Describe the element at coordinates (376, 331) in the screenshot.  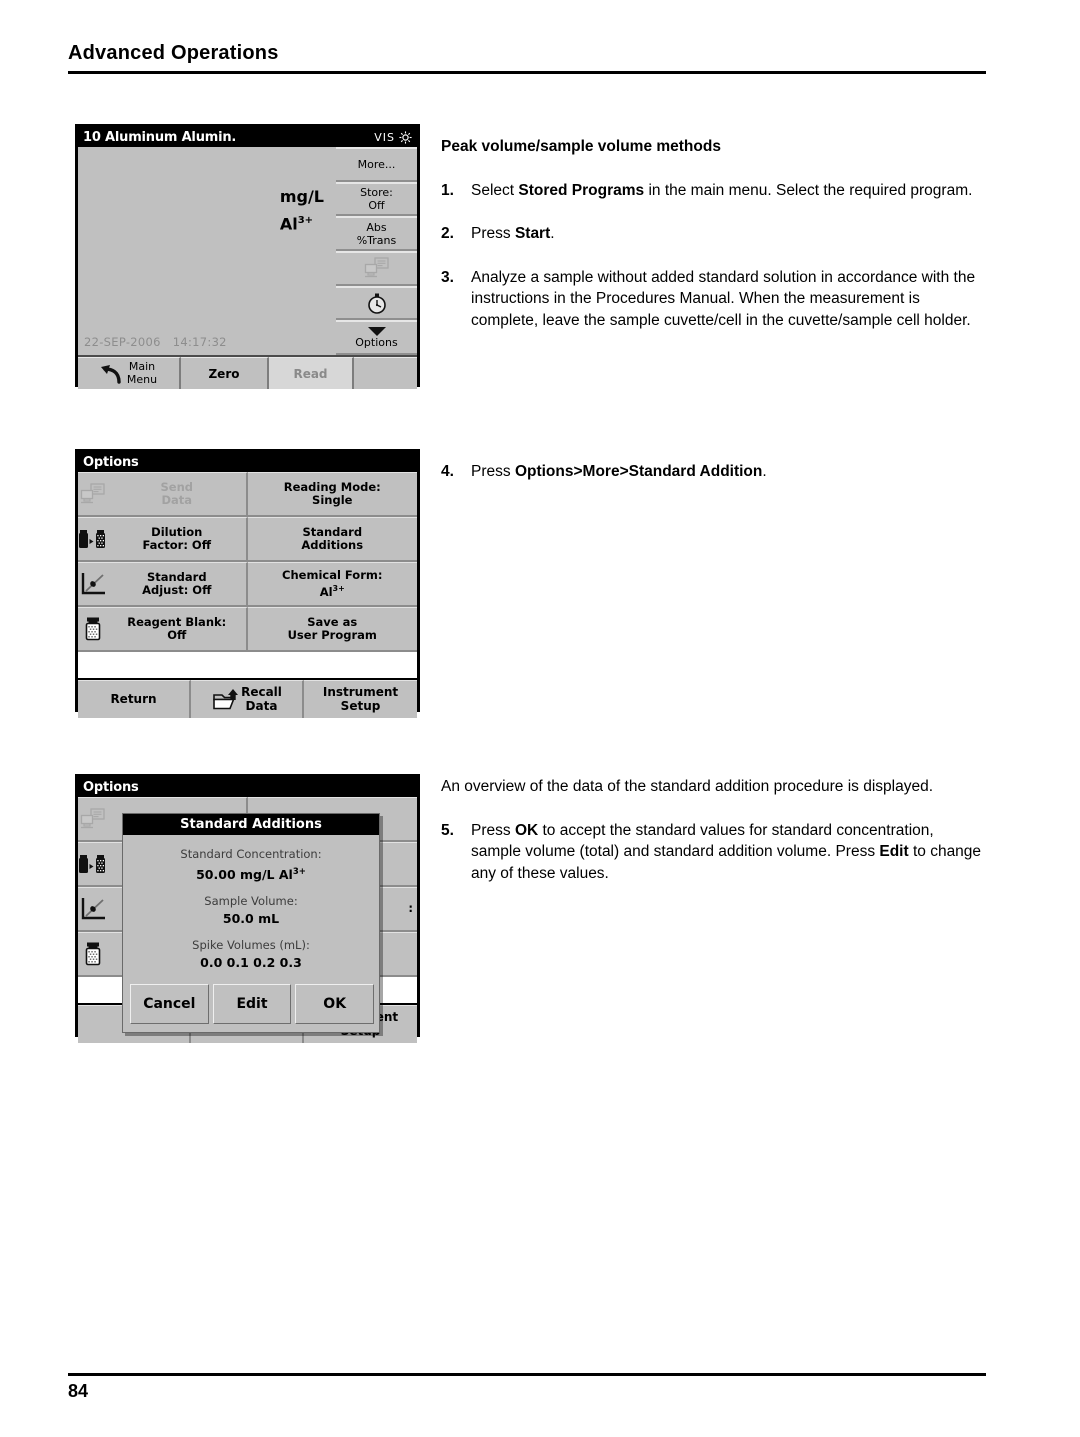
I see `chevron-down-icon` at that location.